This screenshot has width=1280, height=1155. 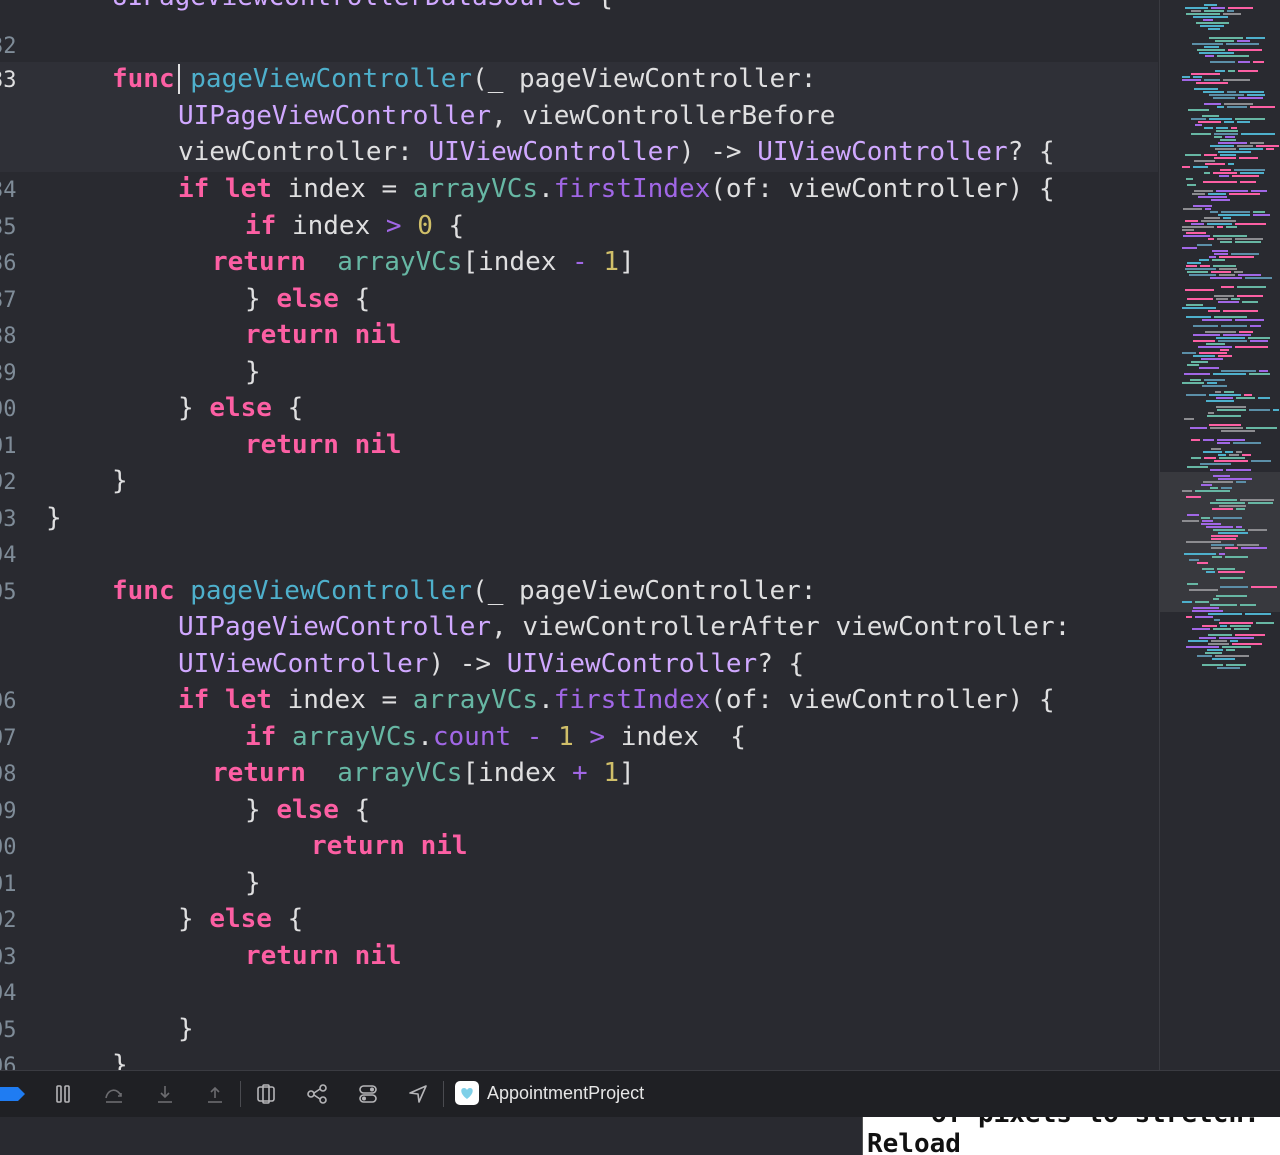 I want to click on code-line: UIViewController) -> UIViewController? {, so click(x=491, y=664).